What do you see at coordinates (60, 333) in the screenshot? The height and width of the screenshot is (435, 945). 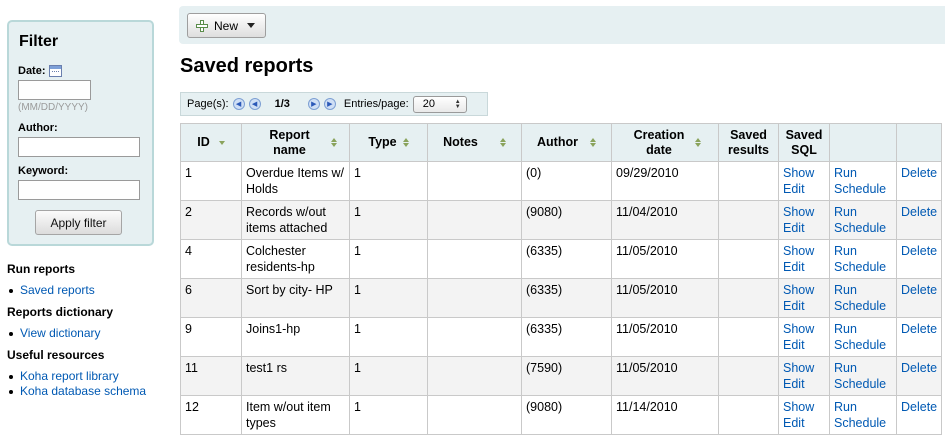 I see `view-dictionary-link: View dictionary` at bounding box center [60, 333].